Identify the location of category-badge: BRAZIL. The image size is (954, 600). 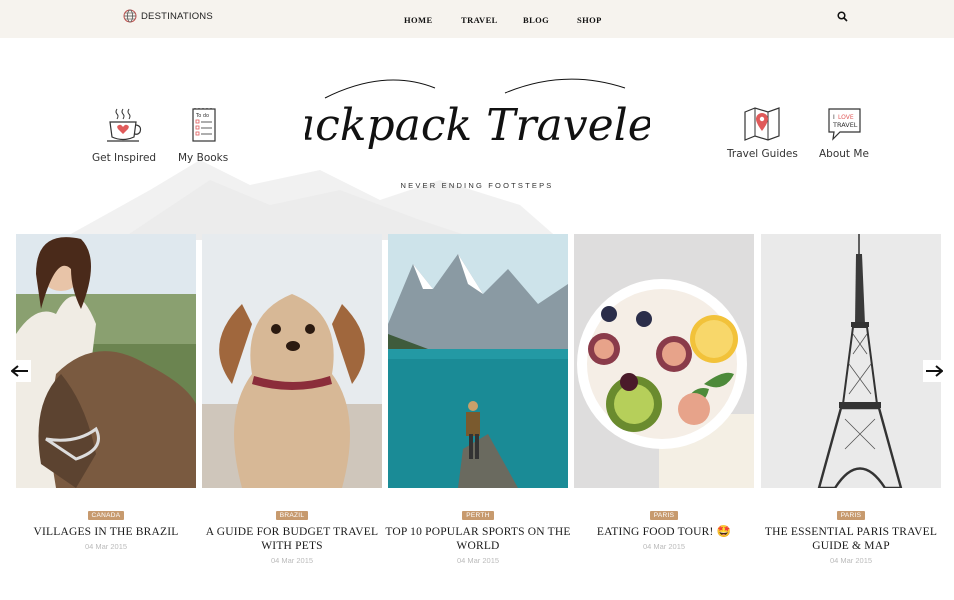
(292, 515).